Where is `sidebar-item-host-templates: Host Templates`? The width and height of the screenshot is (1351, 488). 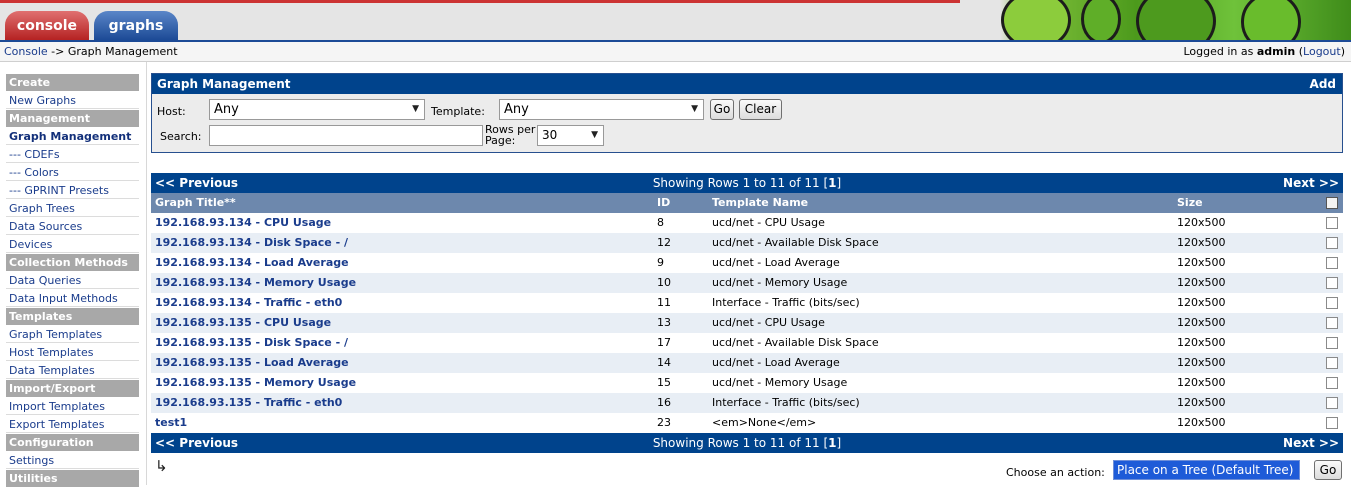 sidebar-item-host-templates: Host Templates is located at coordinates (72, 352).